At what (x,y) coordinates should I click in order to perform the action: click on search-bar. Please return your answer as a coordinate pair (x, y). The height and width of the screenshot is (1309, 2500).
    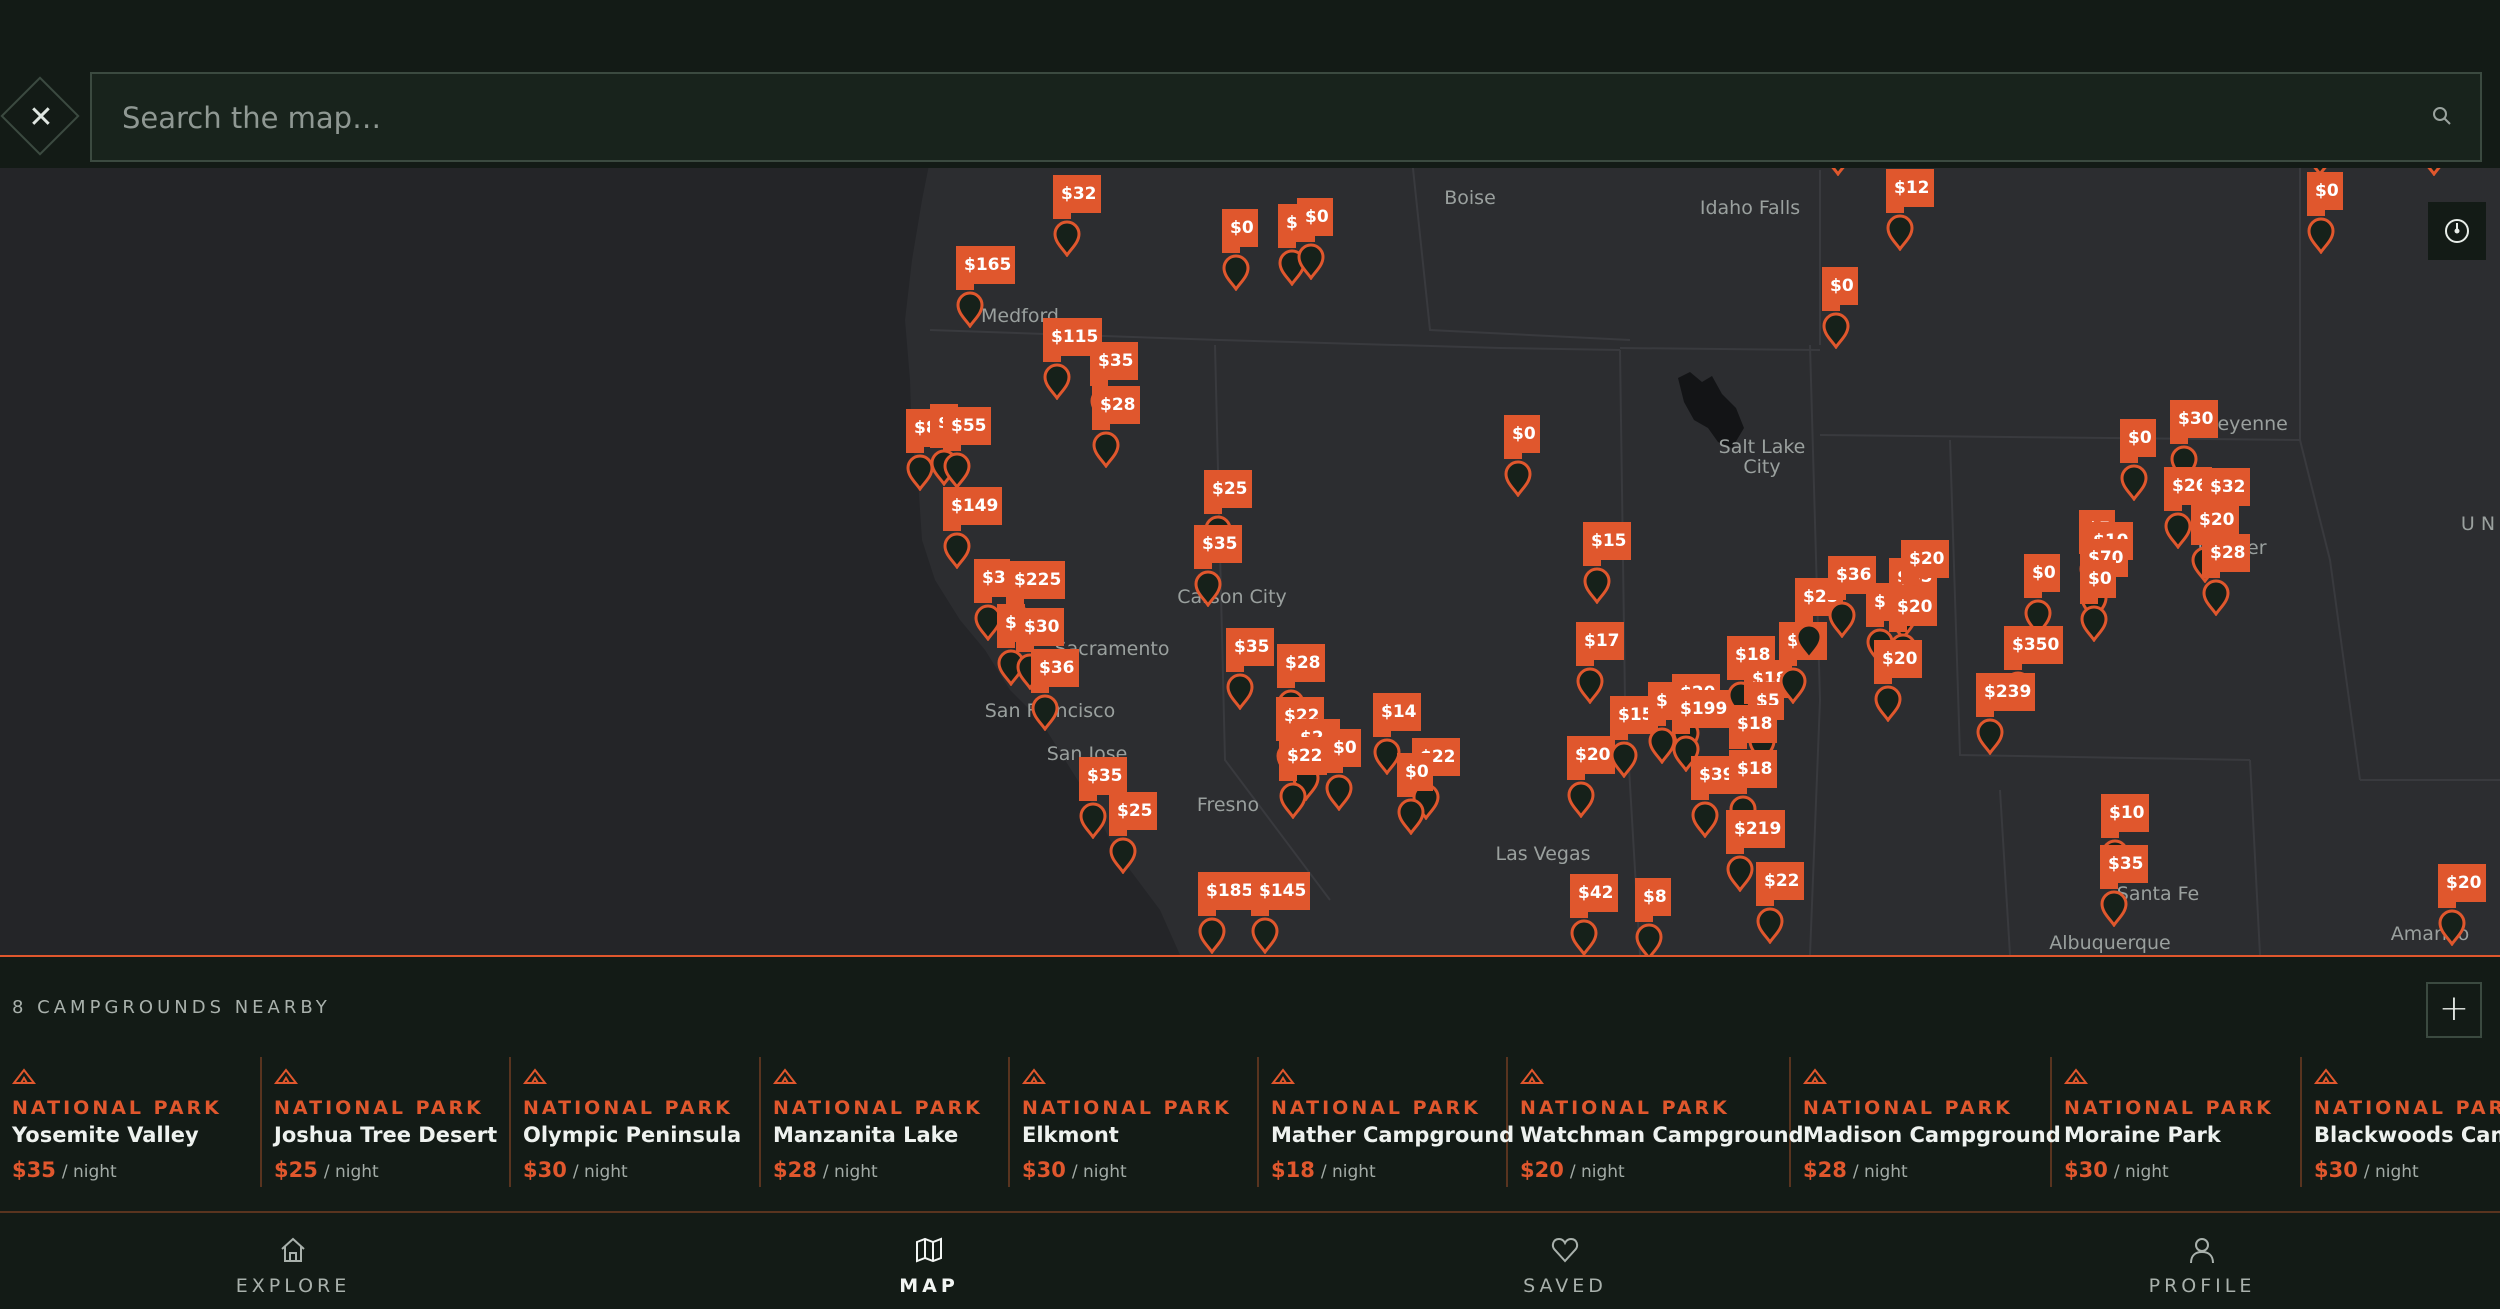
    Looking at the image, I should click on (1286, 117).